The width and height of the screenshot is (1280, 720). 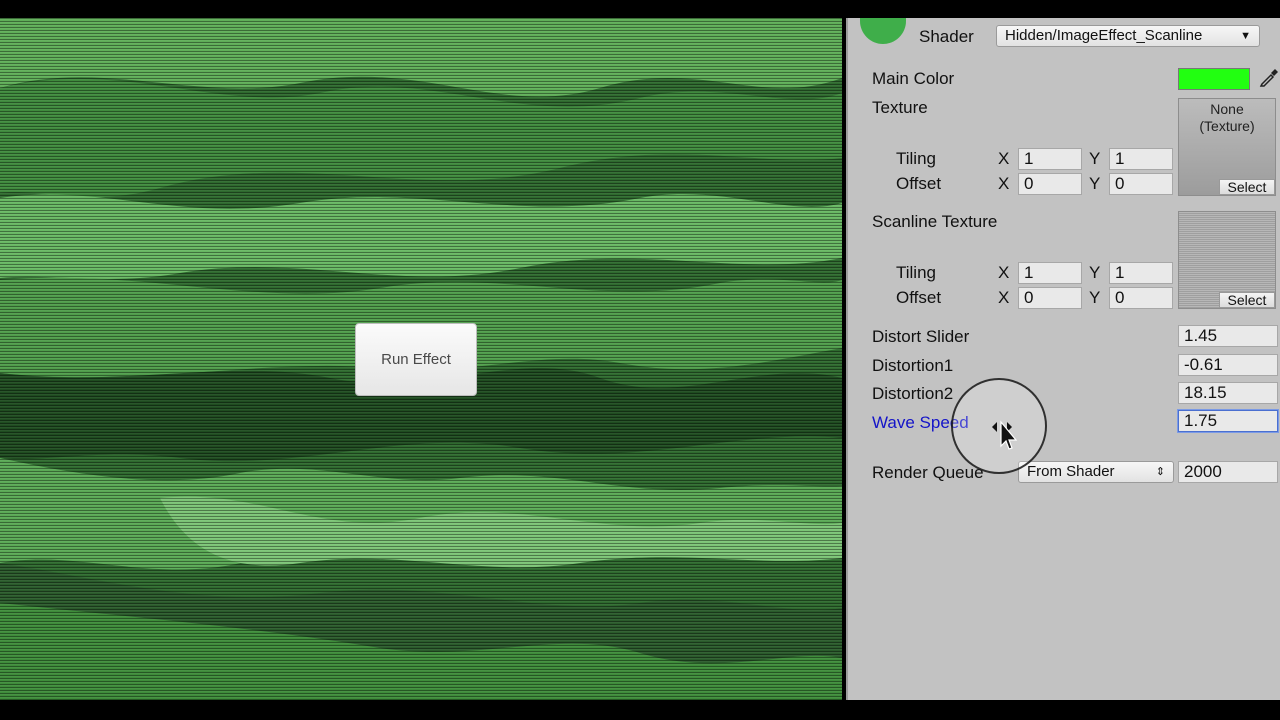 What do you see at coordinates (1227, 260) in the screenshot?
I see `scanline-texture-slot: Select` at bounding box center [1227, 260].